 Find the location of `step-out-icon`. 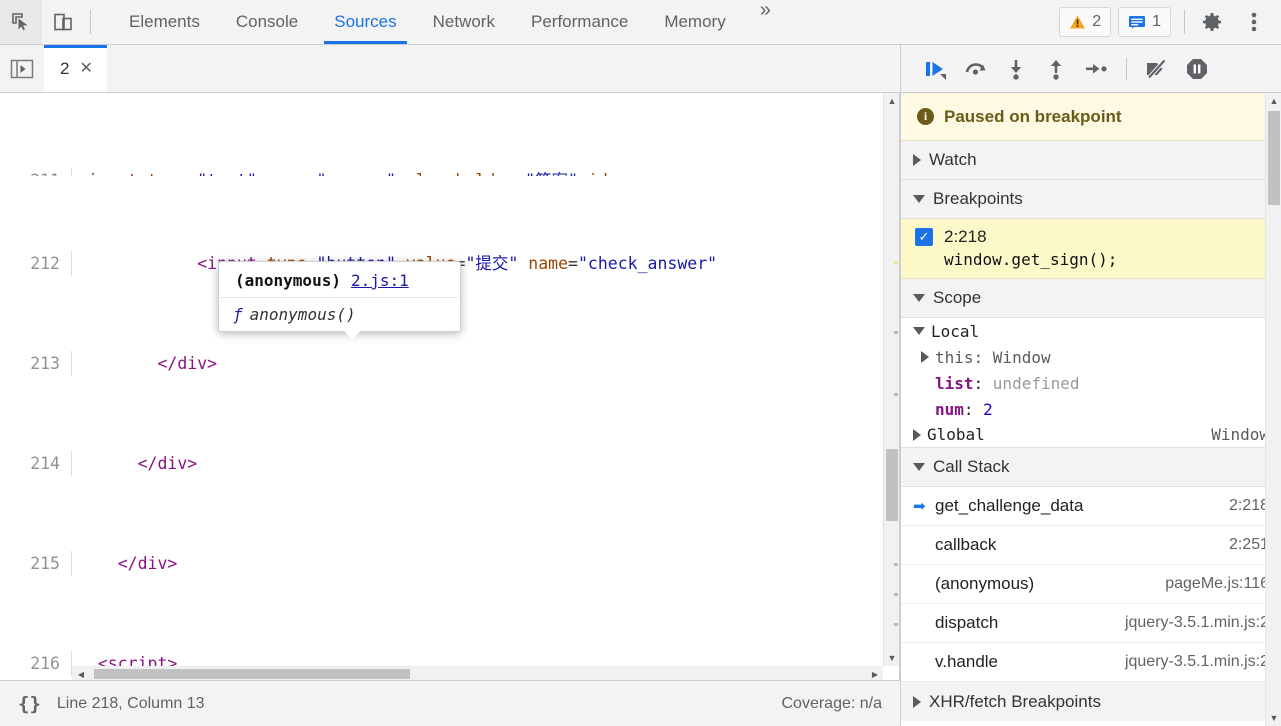

step-out-icon is located at coordinates (1056, 69).